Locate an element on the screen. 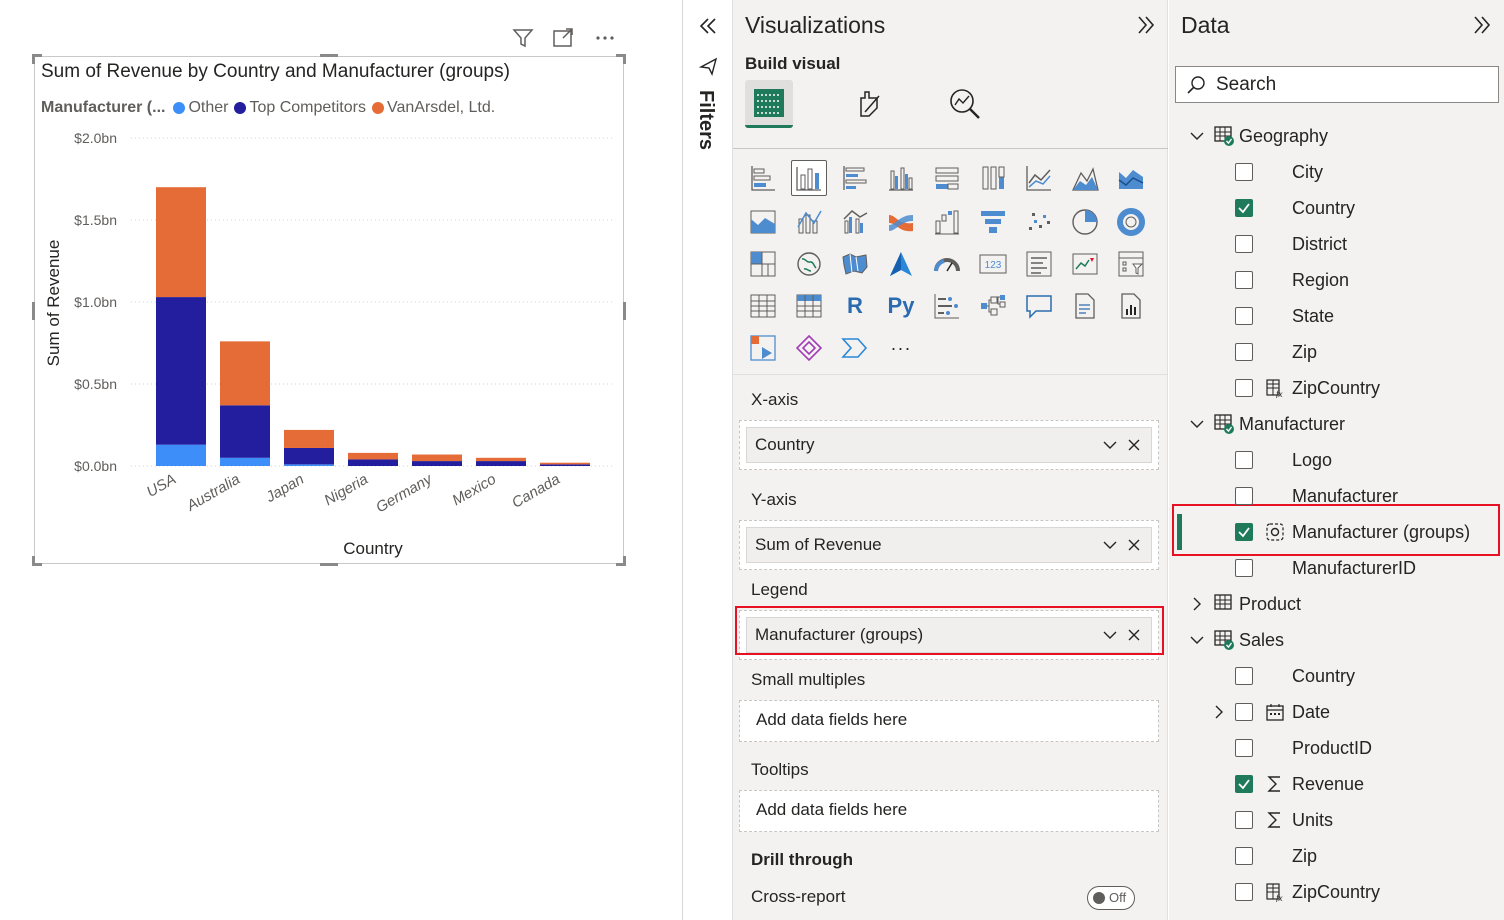 The width and height of the screenshot is (1504, 920). field-item: City is located at coordinates (1336, 172).